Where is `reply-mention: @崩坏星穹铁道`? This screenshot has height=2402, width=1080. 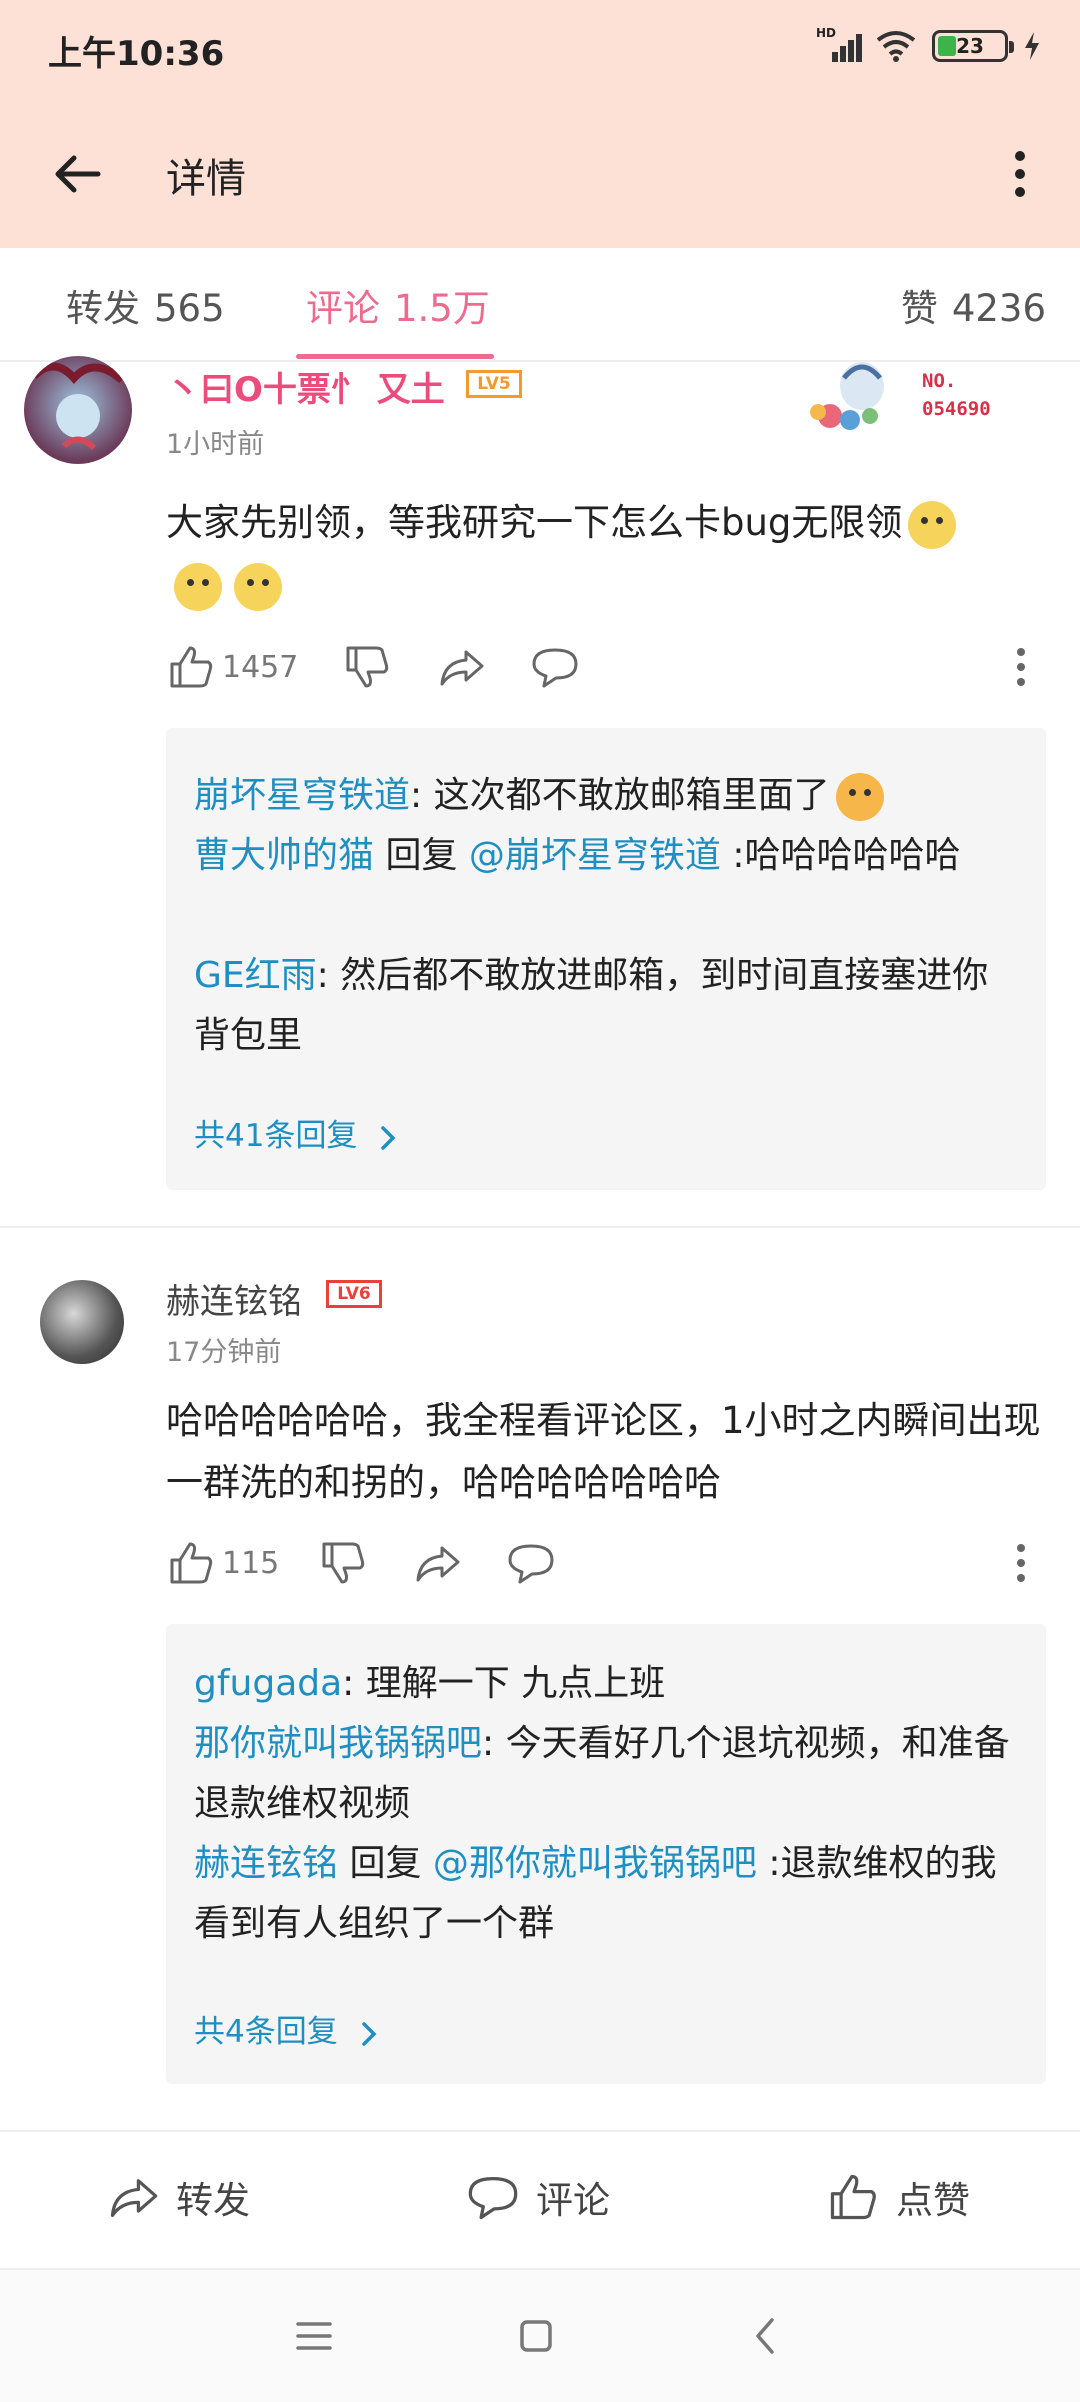 reply-mention: @崩坏星穹铁道 is located at coordinates (595, 855).